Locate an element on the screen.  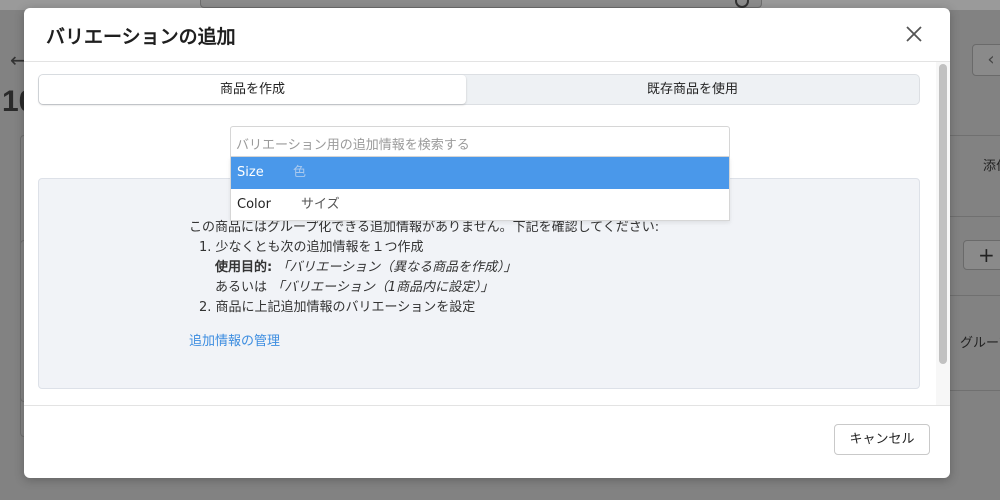
purpose-value: 「バリエーション（異なる商品を作成）」 is located at coordinates (396, 267).